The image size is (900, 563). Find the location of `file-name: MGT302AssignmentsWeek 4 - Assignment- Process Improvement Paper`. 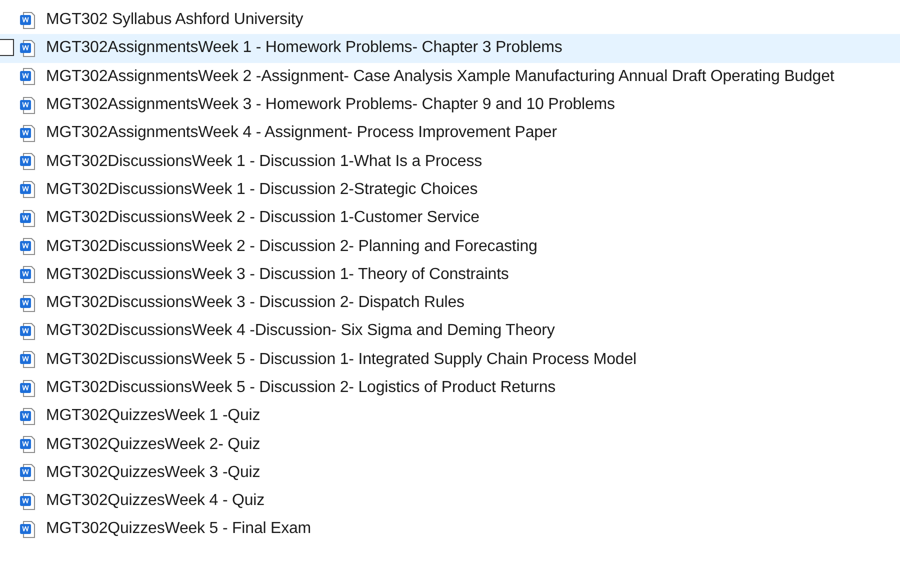

file-name: MGT302AssignmentsWeek 4 - Assignment- Process Improvement Paper is located at coordinates (301, 133).